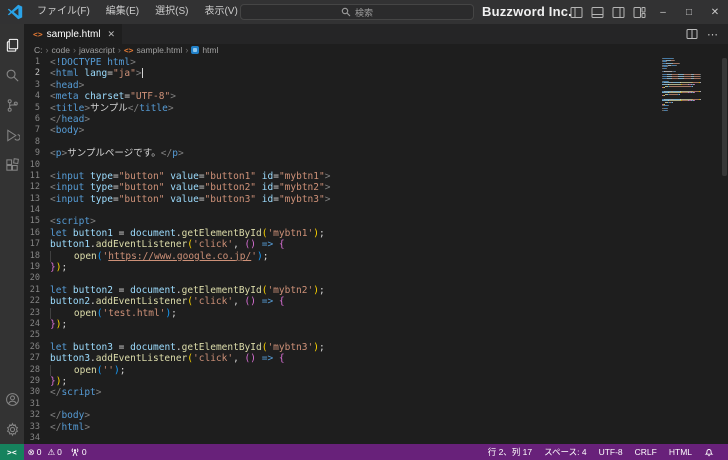  Describe the element at coordinates (38, 50) in the screenshot. I see `breadcrumb-drive: C:` at that location.